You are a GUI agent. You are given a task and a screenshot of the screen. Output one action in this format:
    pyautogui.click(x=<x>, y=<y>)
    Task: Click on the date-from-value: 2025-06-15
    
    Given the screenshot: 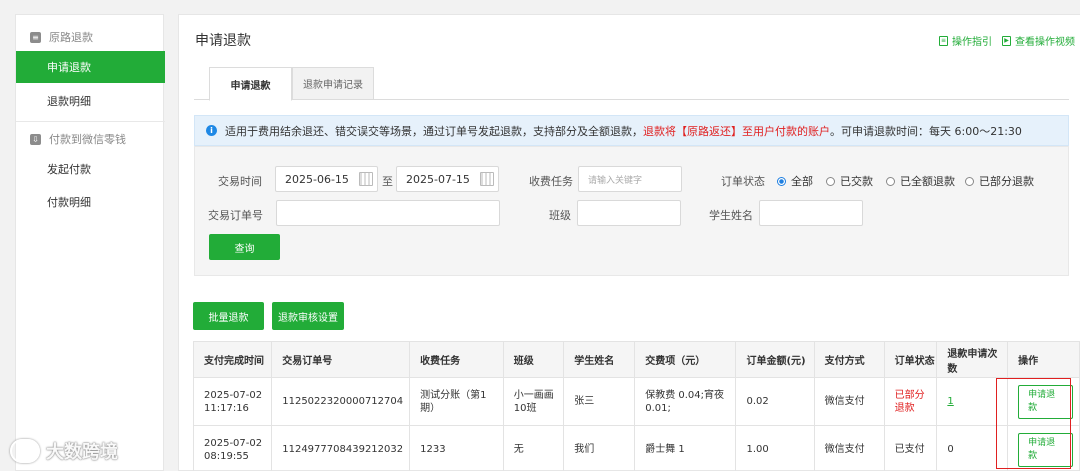 What is the action you would take?
    pyautogui.click(x=317, y=179)
    